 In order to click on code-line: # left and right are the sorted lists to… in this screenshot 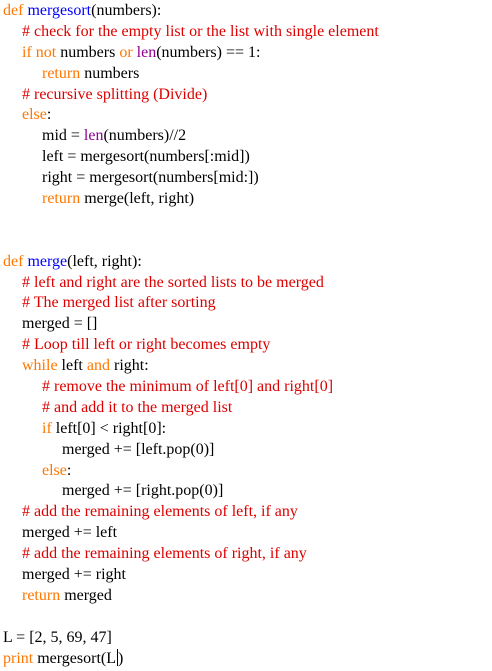, I will do `click(246, 283)`.